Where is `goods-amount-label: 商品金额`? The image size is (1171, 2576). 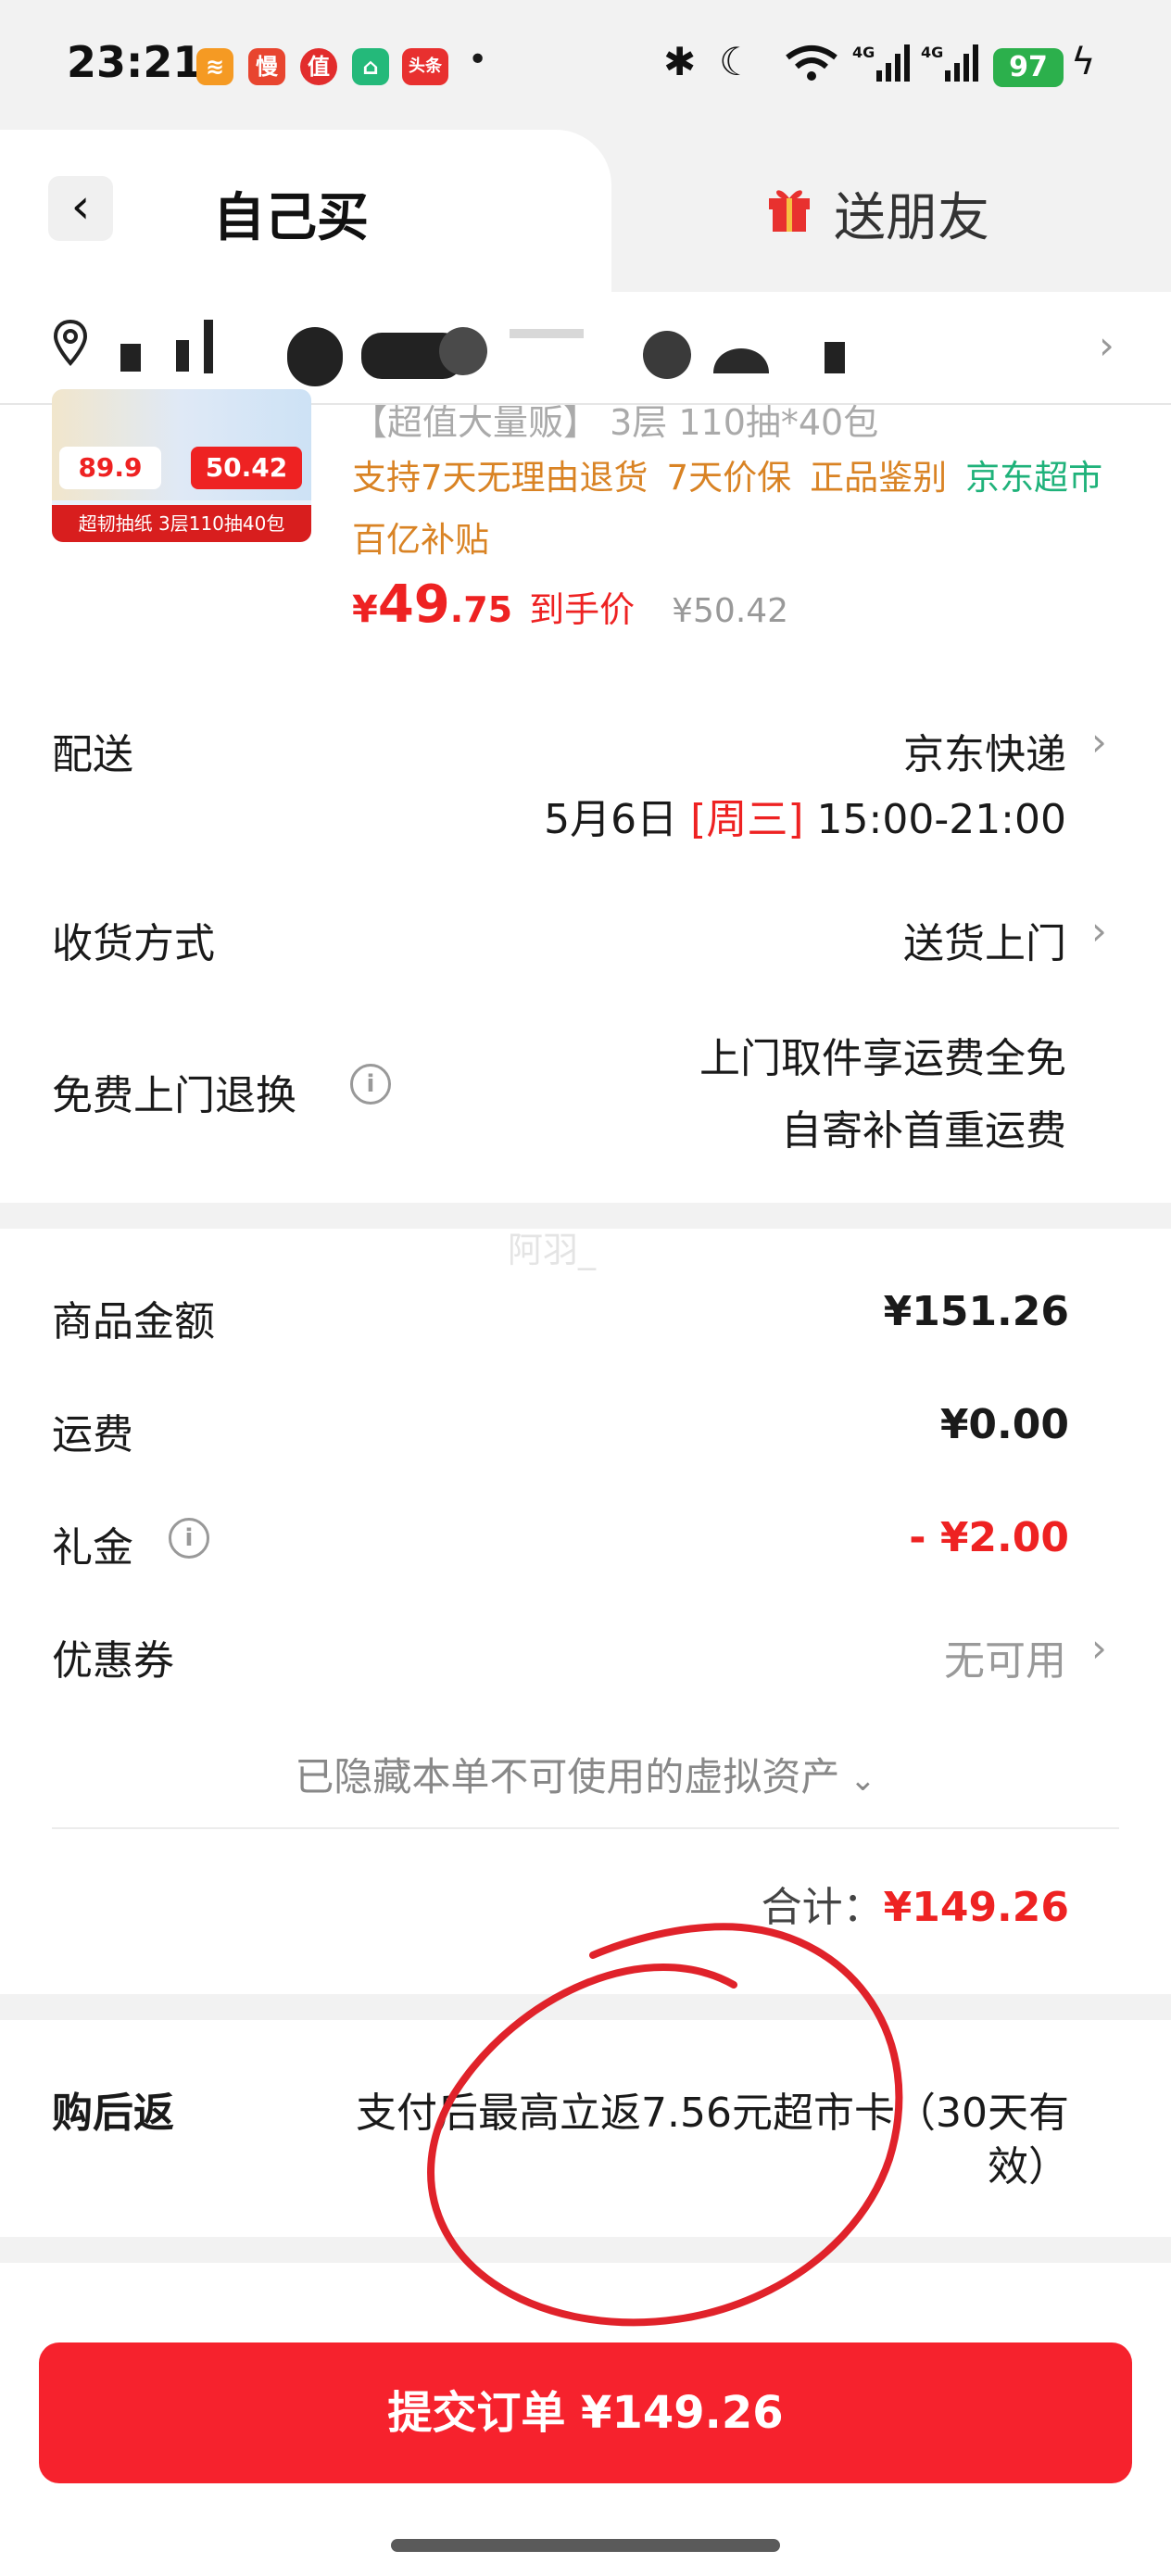 goods-amount-label: 商品金额 is located at coordinates (134, 1322).